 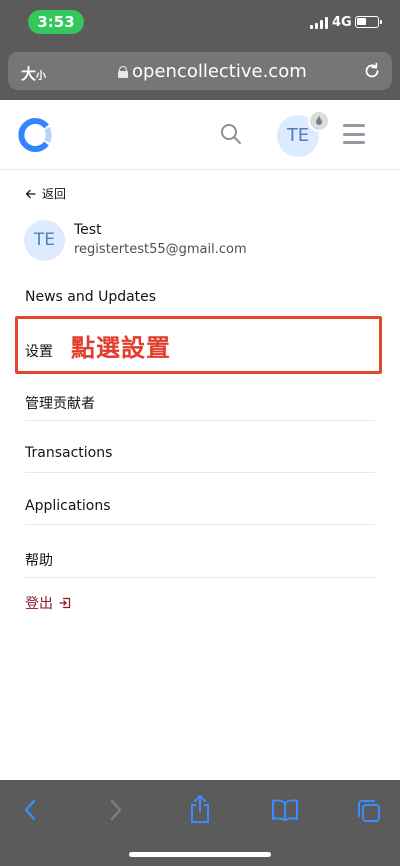 I want to click on logout-link: 登出, so click(x=48, y=603).